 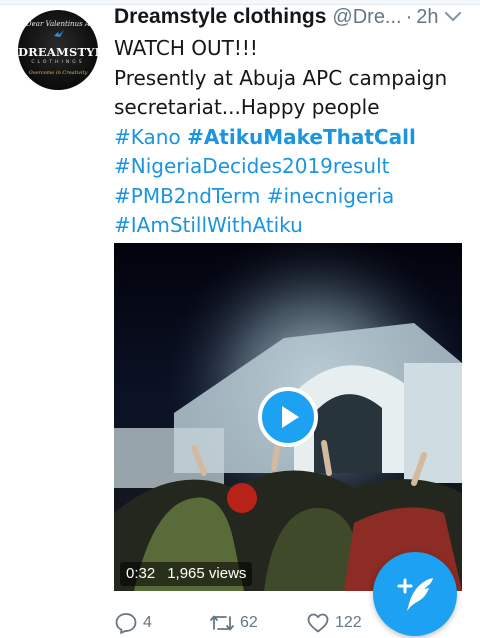 What do you see at coordinates (247, 107) in the screenshot?
I see `tweet-line-3: secretariat...Happy people` at bounding box center [247, 107].